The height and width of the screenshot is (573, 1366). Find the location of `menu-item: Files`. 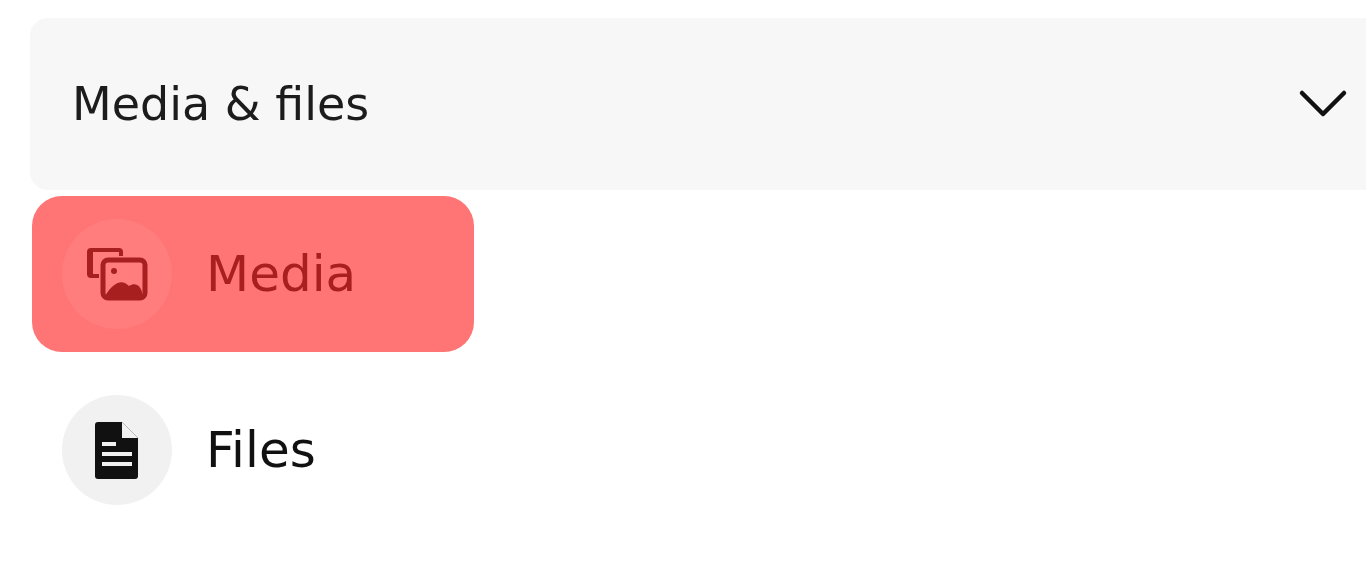

menu-item: Files is located at coordinates (253, 450).